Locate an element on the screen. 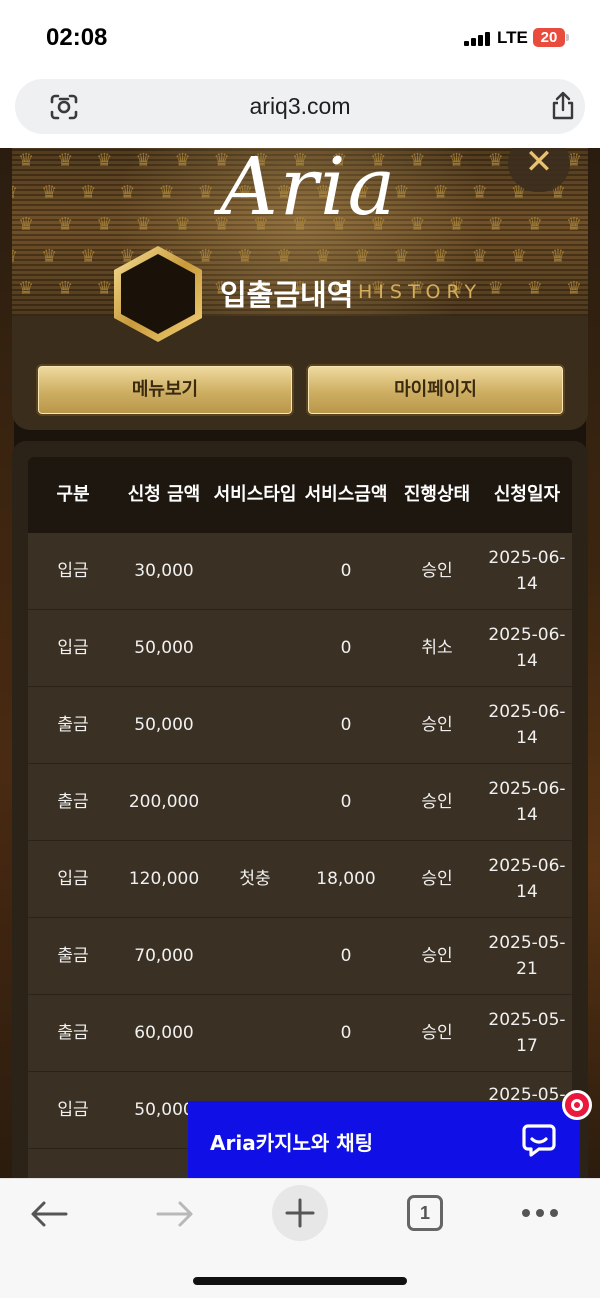  table-row: 출금 50,000 0 승인 2025-06-14 is located at coordinates (300, 725).